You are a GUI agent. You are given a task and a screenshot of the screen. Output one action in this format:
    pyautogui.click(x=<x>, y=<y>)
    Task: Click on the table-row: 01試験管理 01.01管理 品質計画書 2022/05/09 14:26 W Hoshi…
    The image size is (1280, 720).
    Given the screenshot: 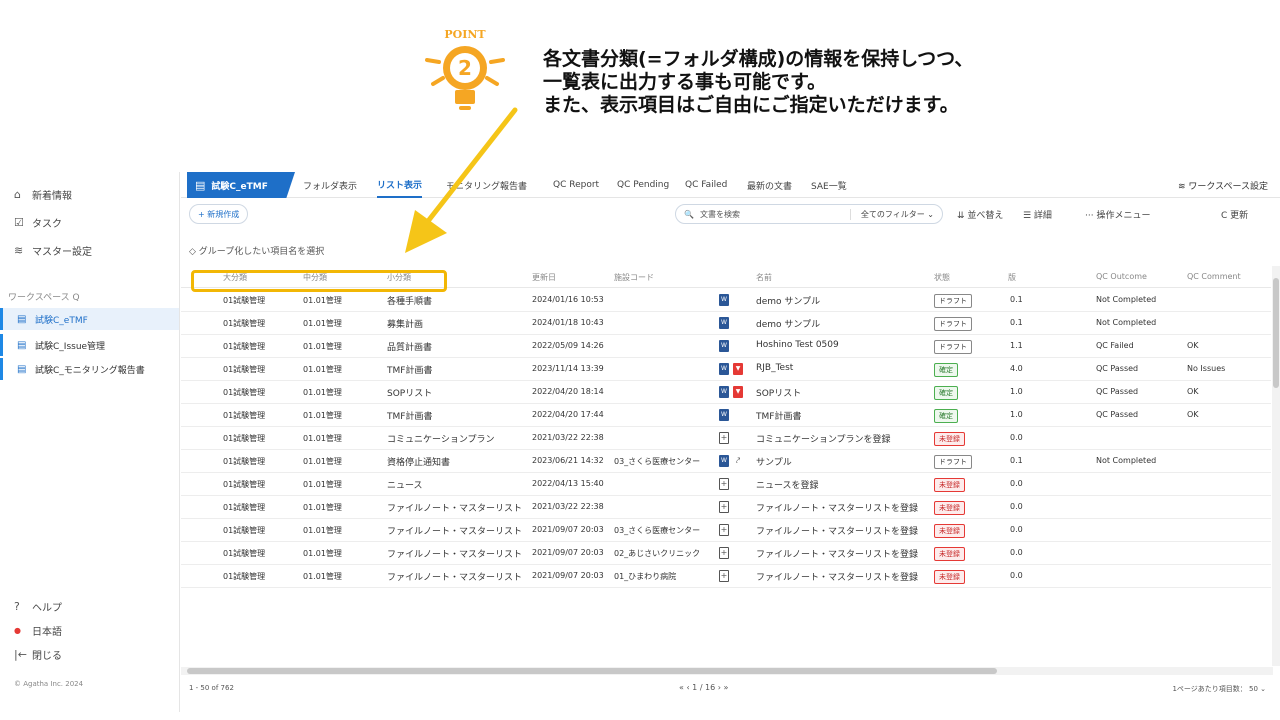 What is the action you would take?
    pyautogui.click(x=726, y=346)
    